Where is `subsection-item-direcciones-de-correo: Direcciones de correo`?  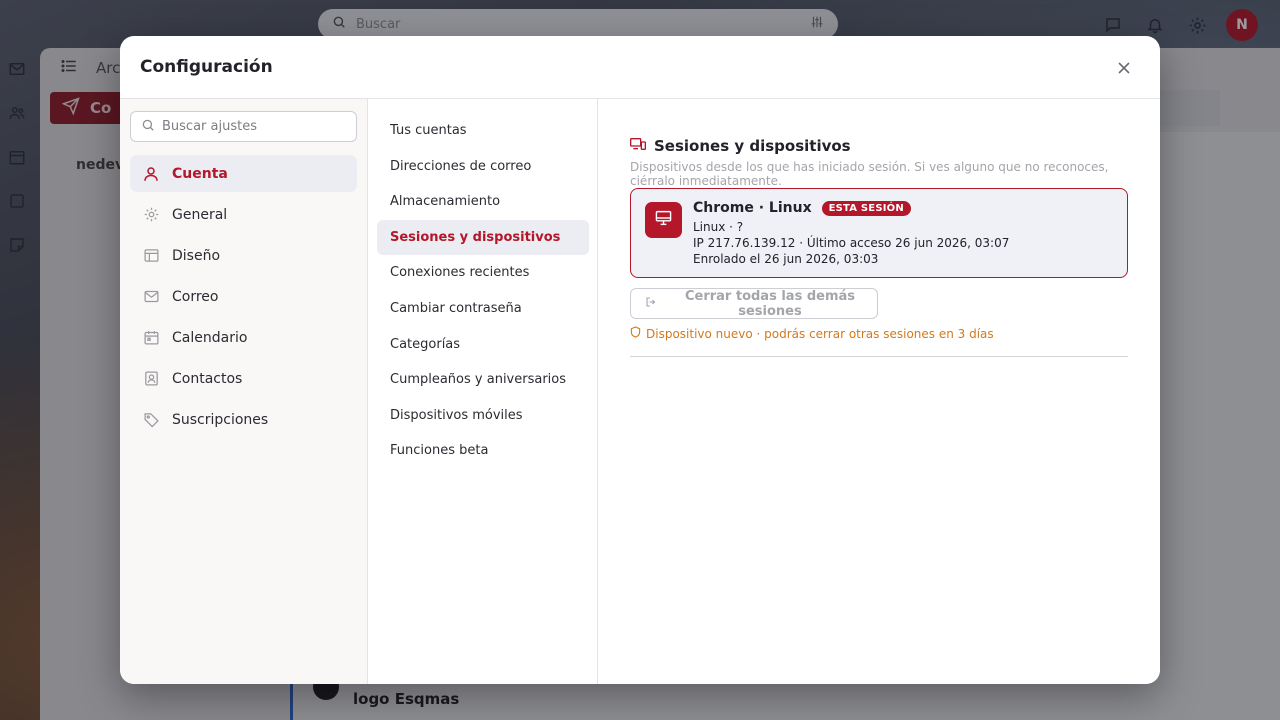 subsection-item-direcciones-de-correo: Direcciones de correo is located at coordinates (483, 166).